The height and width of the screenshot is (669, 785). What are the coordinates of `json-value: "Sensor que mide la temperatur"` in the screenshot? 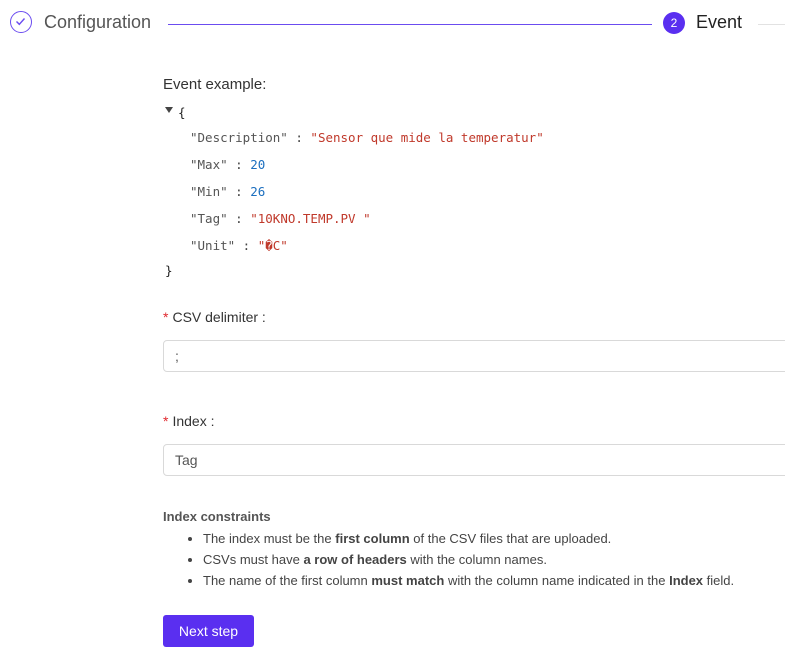 It's located at (427, 137).